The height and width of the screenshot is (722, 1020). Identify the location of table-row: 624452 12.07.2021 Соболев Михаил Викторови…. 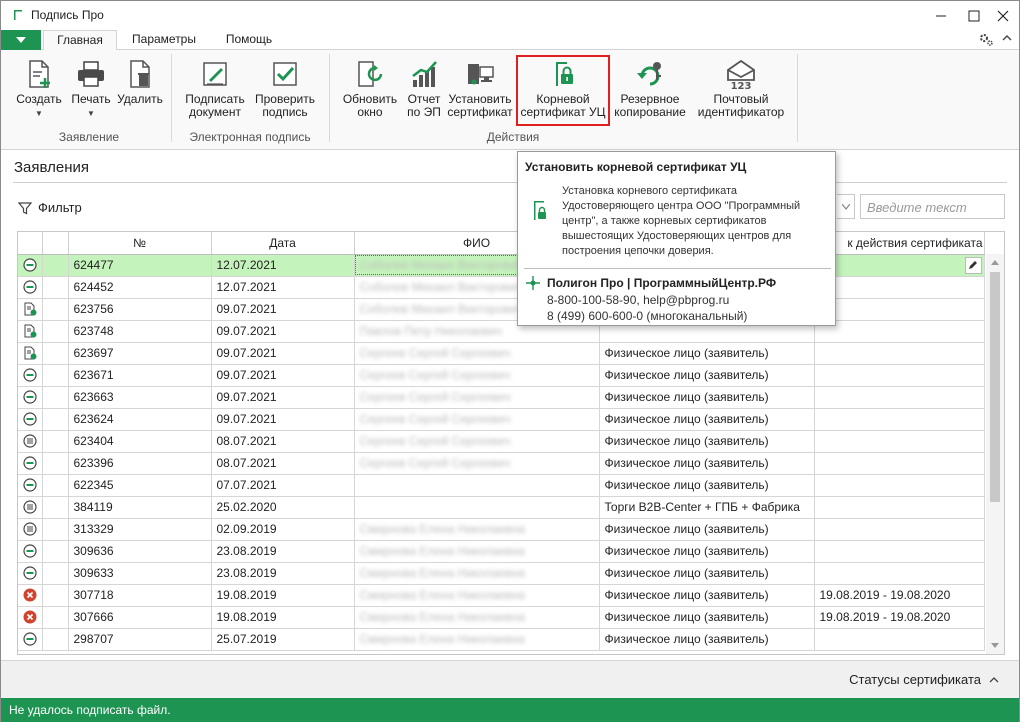
(501, 287).